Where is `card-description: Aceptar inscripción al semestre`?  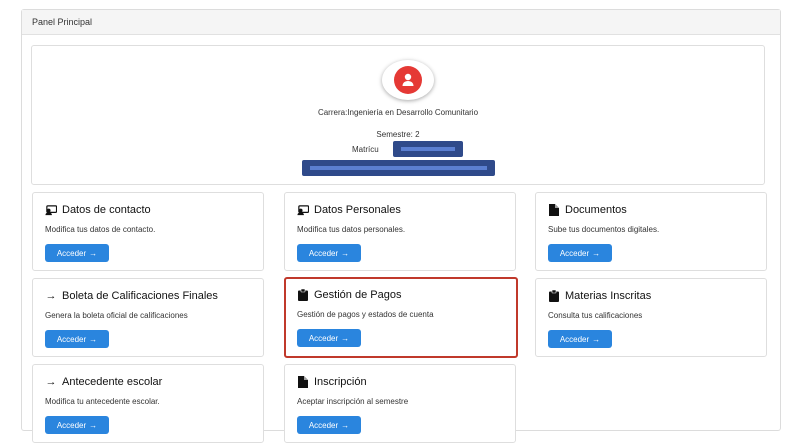 card-description: Aceptar inscripción al semestre is located at coordinates (353, 401).